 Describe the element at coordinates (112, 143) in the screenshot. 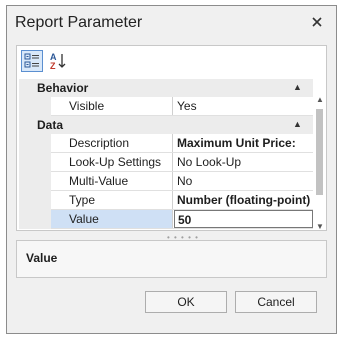

I see `property-name: Description` at that location.